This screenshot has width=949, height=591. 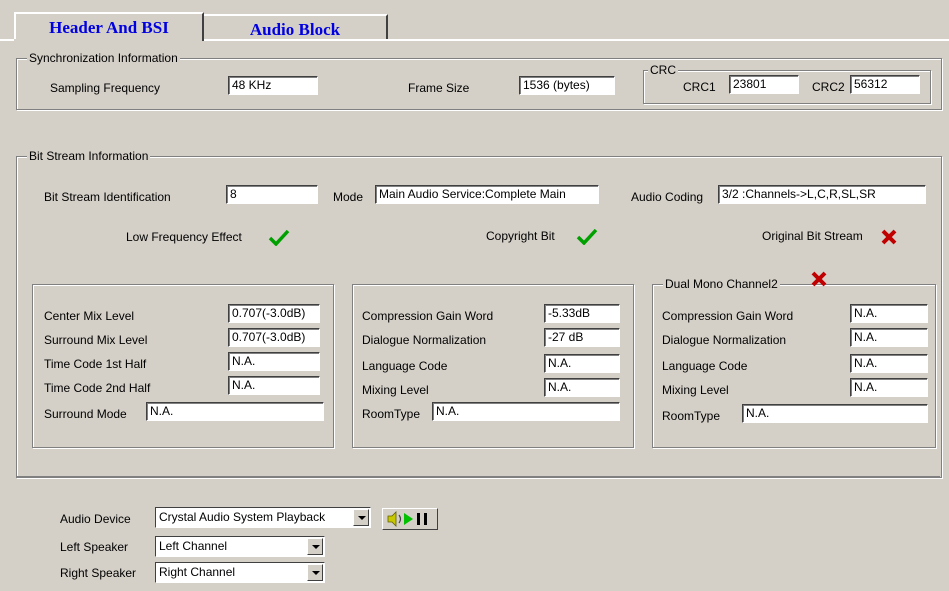 What do you see at coordinates (94, 547) in the screenshot?
I see `left-speaker-label: Left Speaker` at bounding box center [94, 547].